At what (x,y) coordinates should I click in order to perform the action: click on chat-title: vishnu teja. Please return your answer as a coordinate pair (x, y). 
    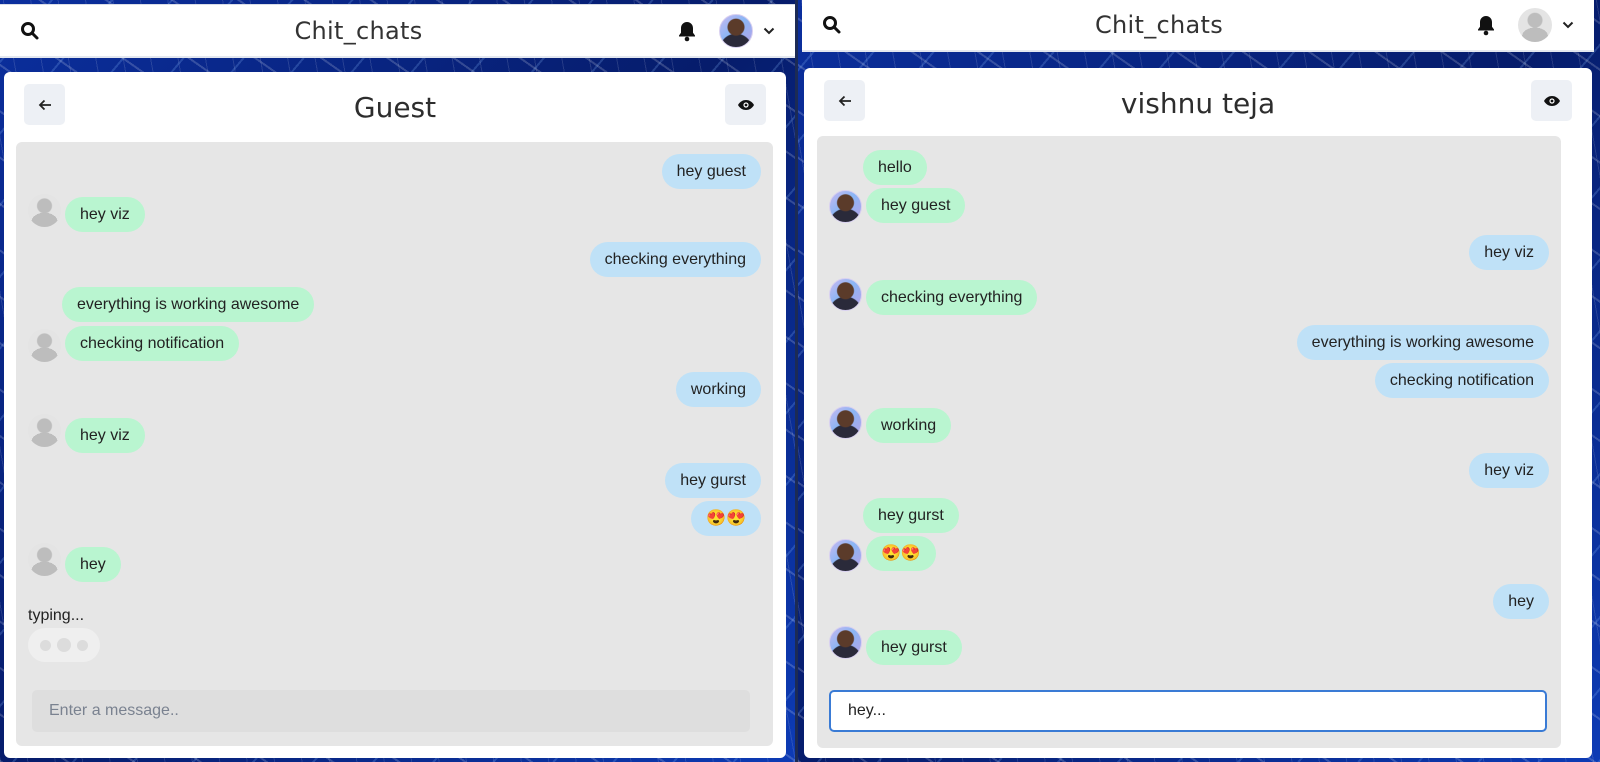
    Looking at the image, I should click on (1198, 103).